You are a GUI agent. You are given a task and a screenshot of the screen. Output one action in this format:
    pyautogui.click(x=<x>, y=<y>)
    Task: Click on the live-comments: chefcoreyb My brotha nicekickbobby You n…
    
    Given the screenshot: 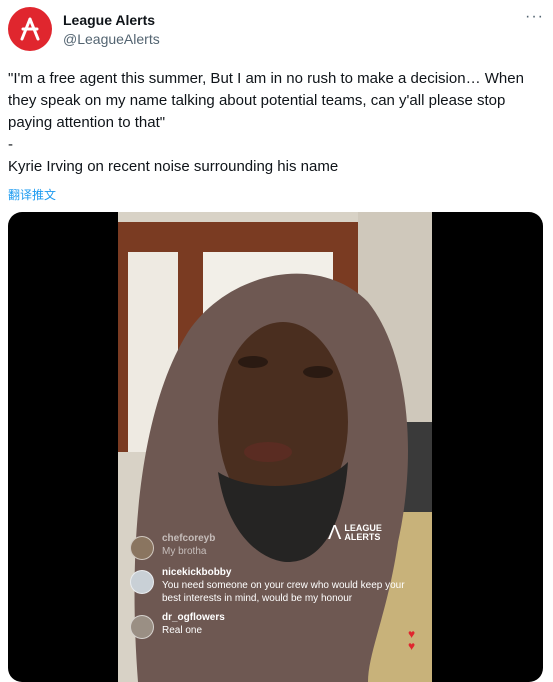 What is the action you would take?
    pyautogui.click(x=275, y=588)
    